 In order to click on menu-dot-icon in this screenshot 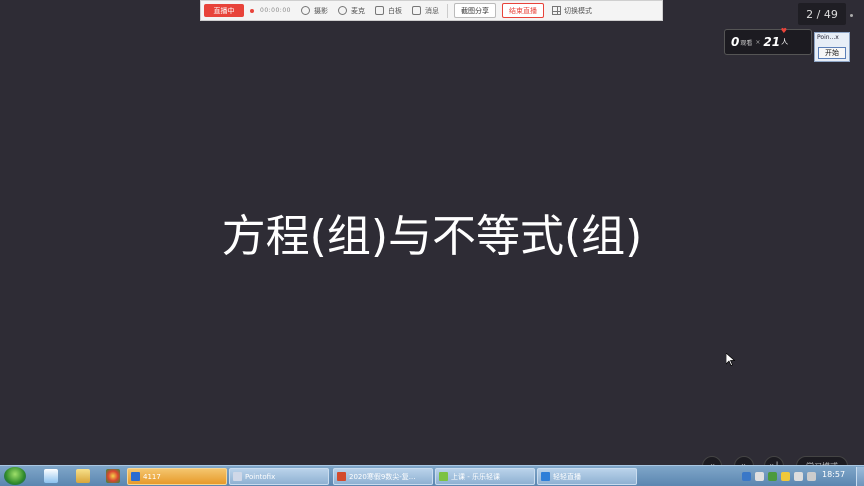, I will do `click(851, 15)`.